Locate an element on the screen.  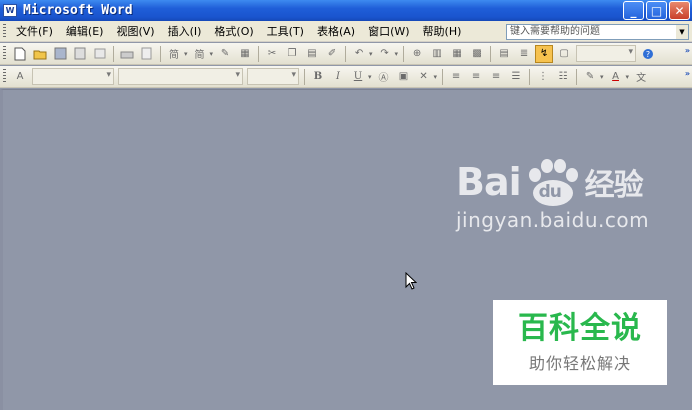
copy-icon: ❐ is located at coordinates (292, 54).